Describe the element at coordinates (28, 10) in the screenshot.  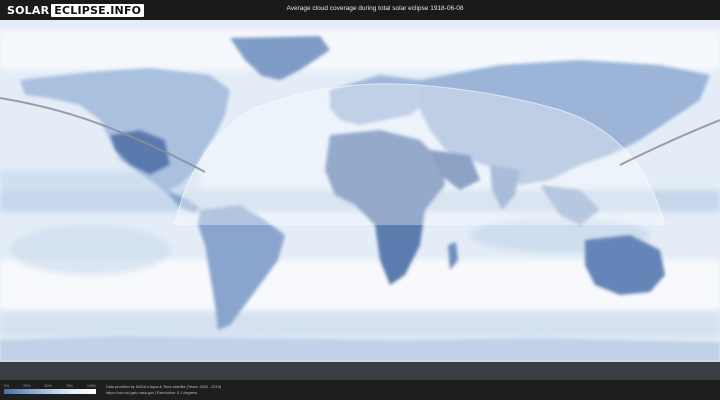
I see `logo-text-solar: SOLAR` at that location.